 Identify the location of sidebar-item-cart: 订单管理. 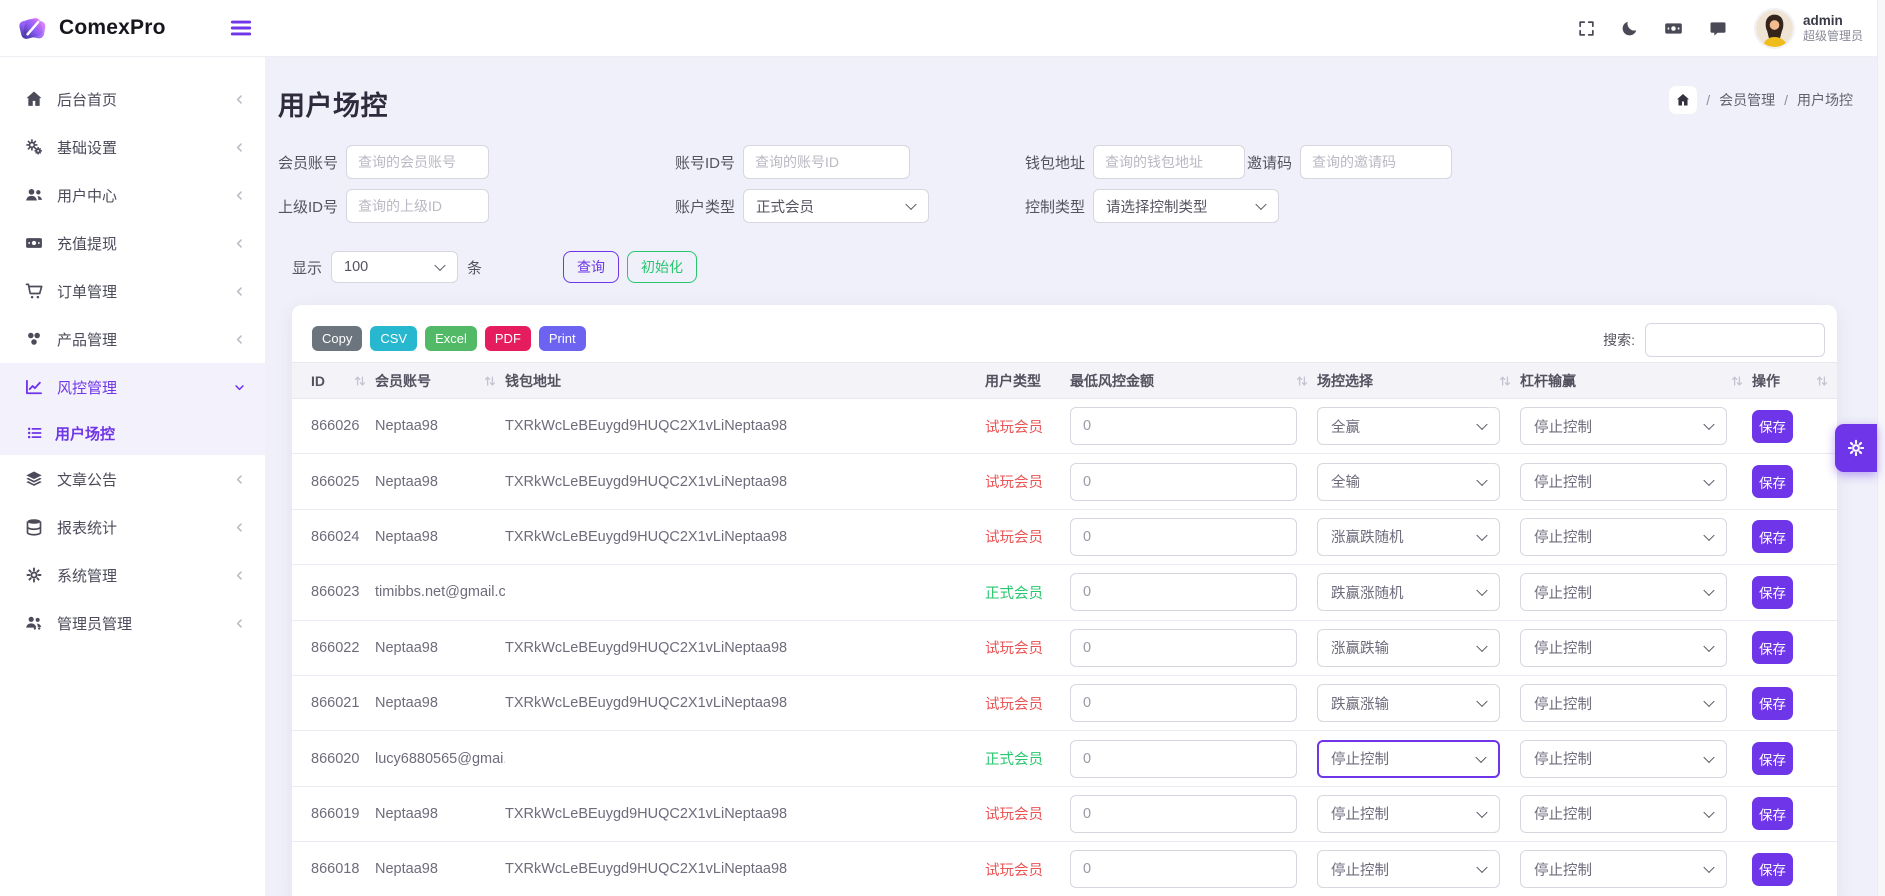
(132, 291).